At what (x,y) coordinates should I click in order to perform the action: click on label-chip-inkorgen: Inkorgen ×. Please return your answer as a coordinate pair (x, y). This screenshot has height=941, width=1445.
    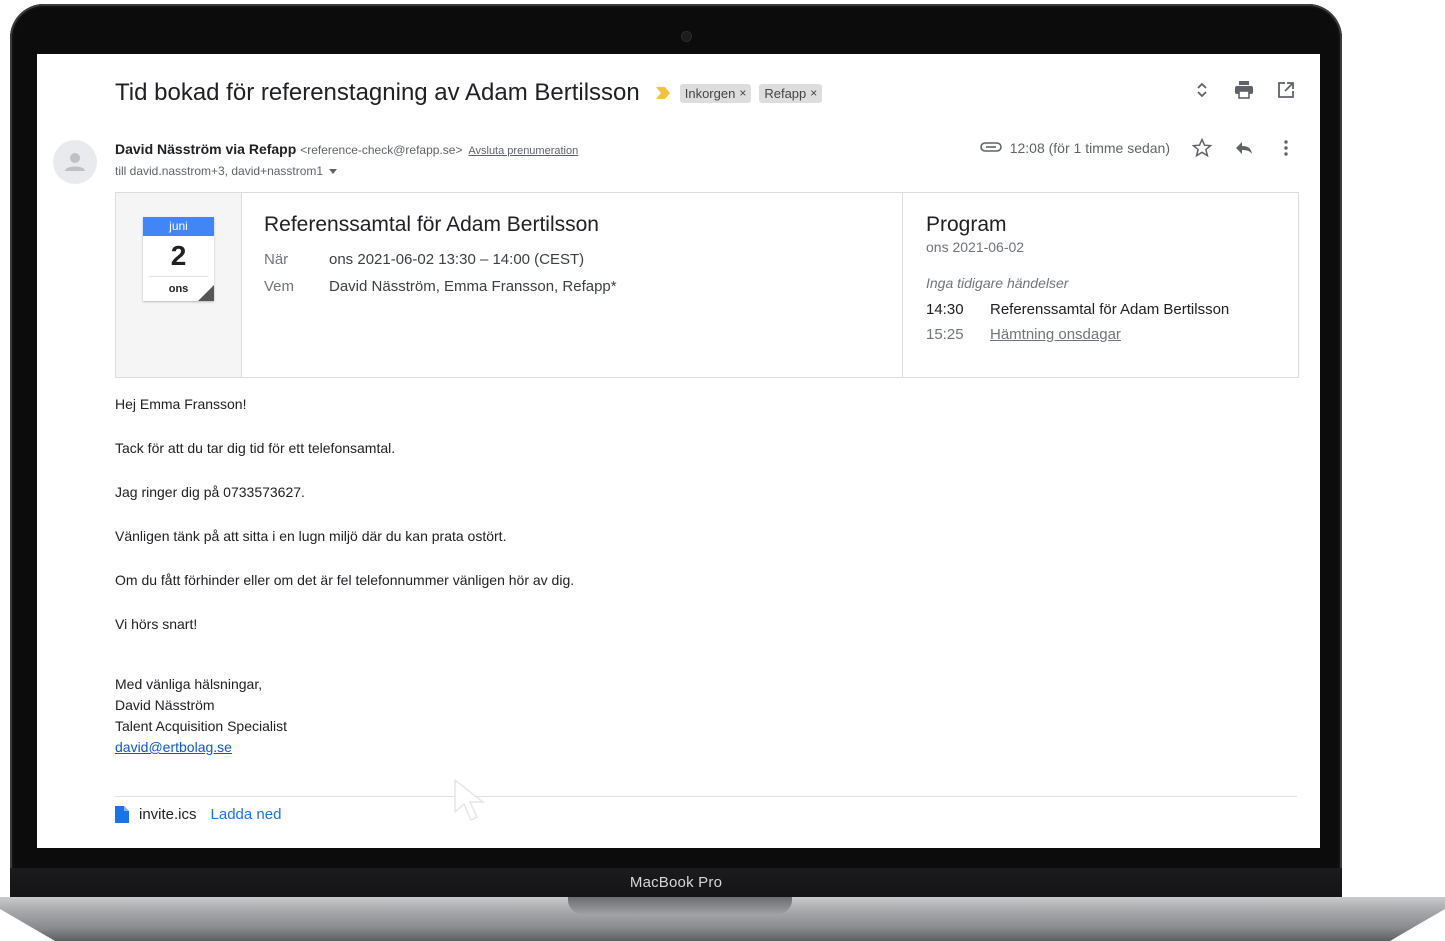
    Looking at the image, I should click on (715, 93).